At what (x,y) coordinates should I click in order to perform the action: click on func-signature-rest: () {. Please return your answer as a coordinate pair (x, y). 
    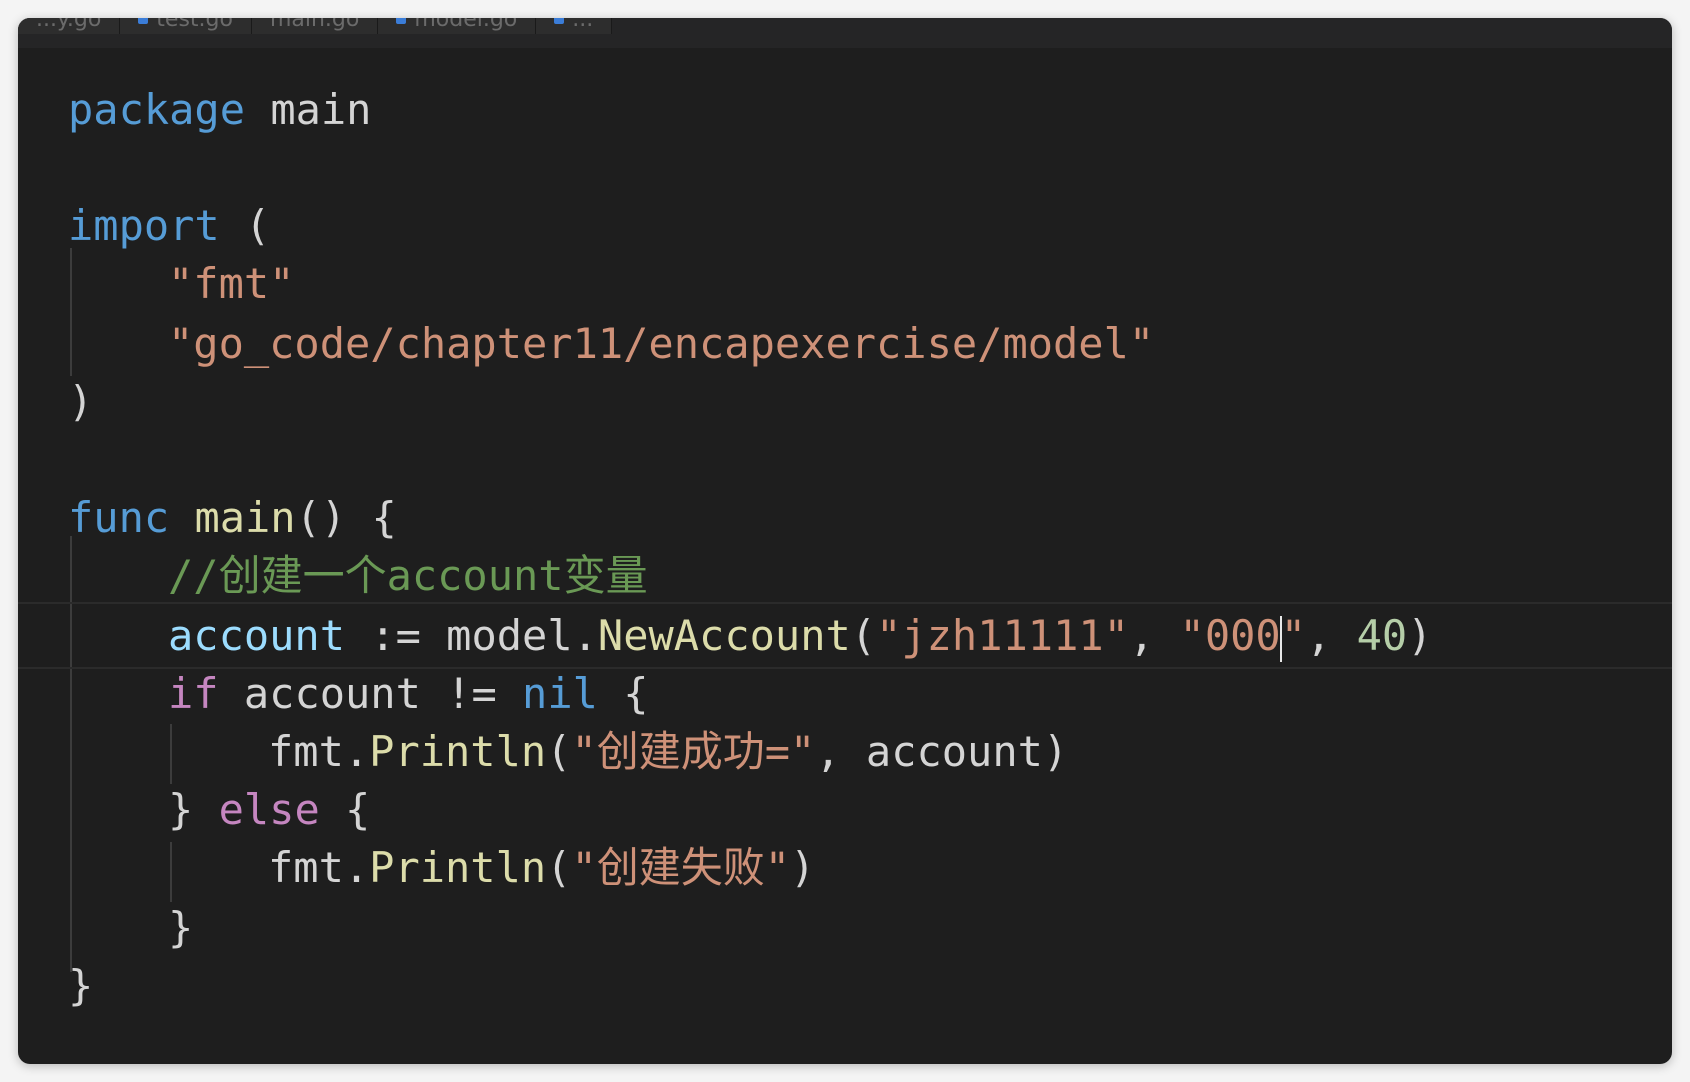
    Looking at the image, I should click on (346, 517).